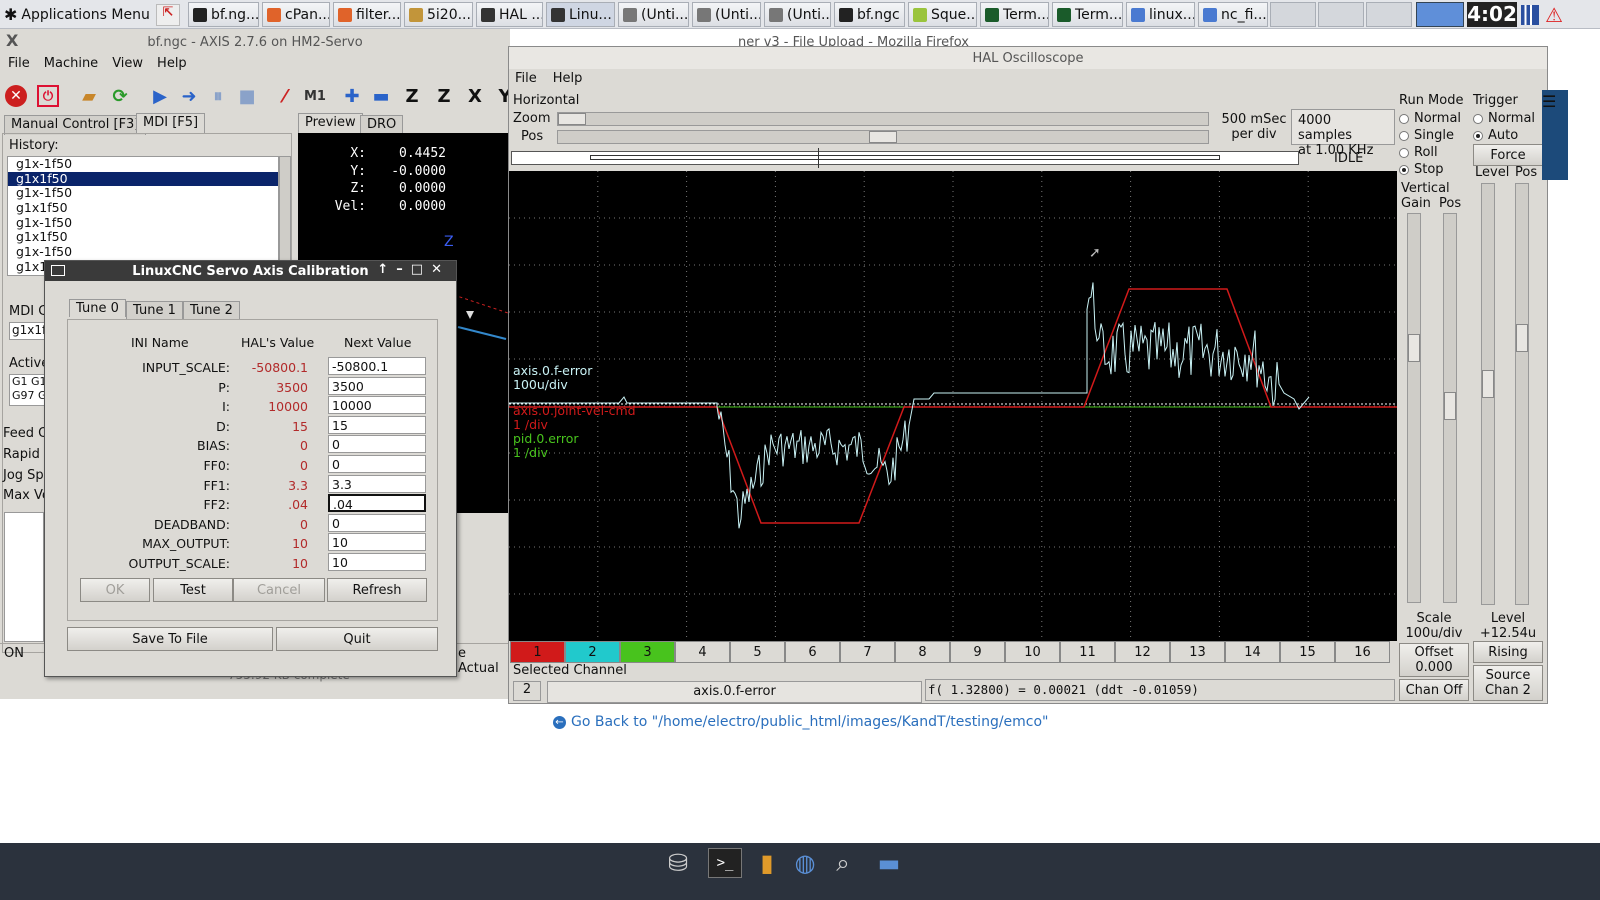 The width and height of the screenshot is (1600, 900). I want to click on vertical-gain-slider, so click(1414, 408).